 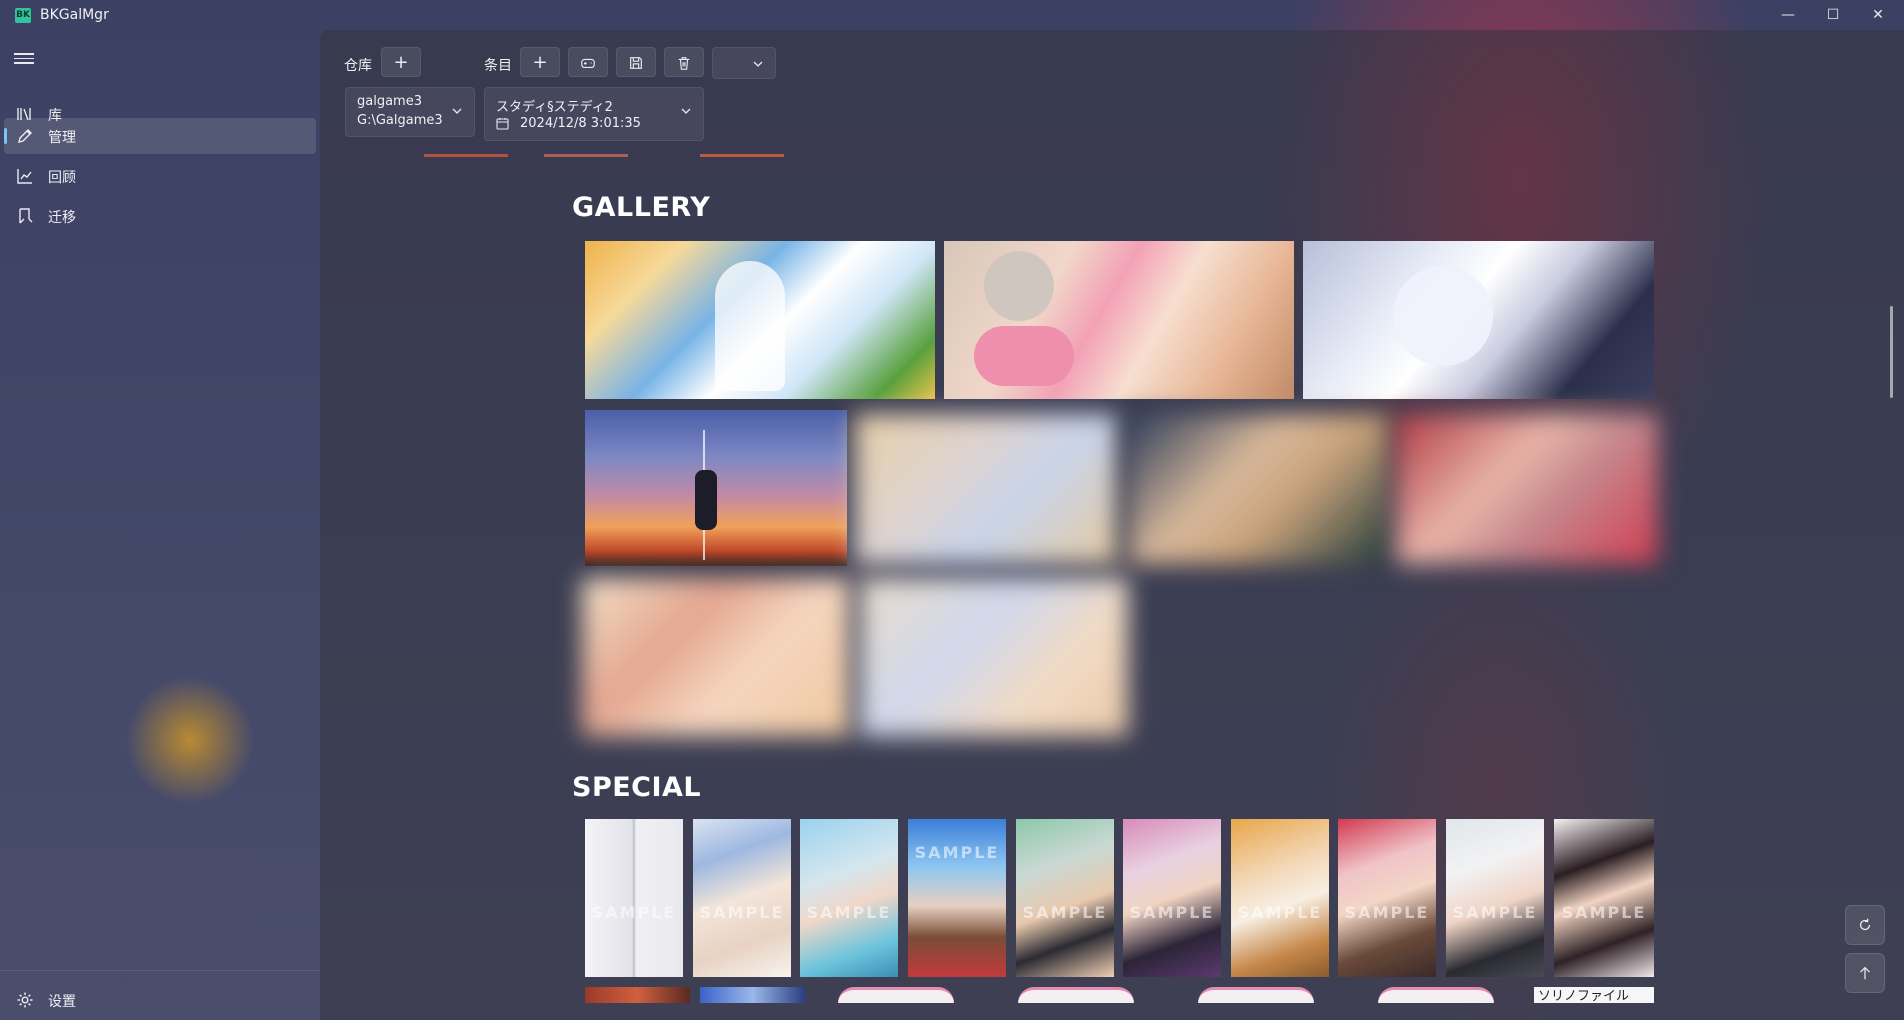 What do you see at coordinates (25, 1000) in the screenshot?
I see `gear-icon` at bounding box center [25, 1000].